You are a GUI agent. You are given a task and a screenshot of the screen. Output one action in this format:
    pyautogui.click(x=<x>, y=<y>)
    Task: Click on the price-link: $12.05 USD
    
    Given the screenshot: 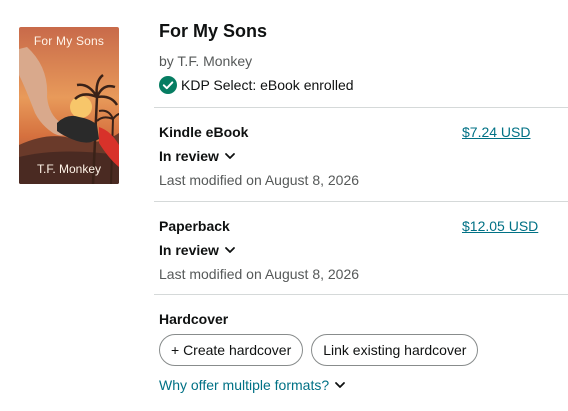 What is the action you would take?
    pyautogui.click(x=500, y=226)
    